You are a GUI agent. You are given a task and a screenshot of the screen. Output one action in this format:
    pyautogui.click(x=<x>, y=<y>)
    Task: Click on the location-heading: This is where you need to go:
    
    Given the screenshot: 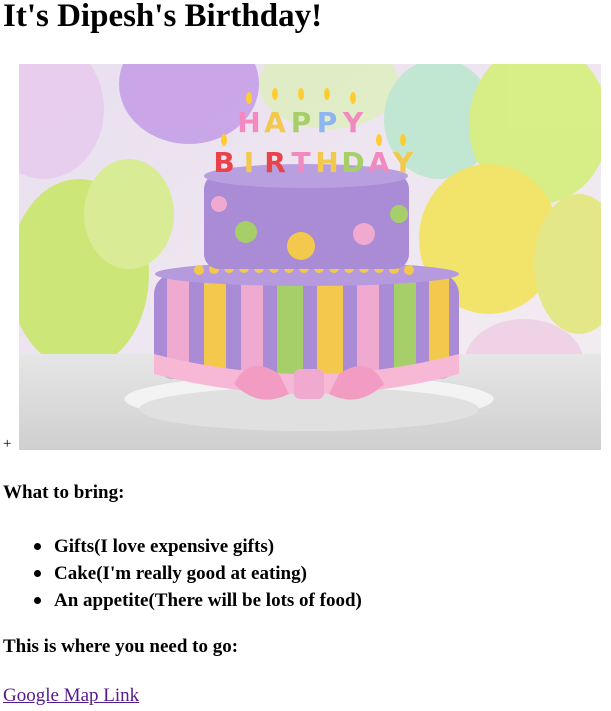 What is the action you would take?
    pyautogui.click(x=121, y=646)
    